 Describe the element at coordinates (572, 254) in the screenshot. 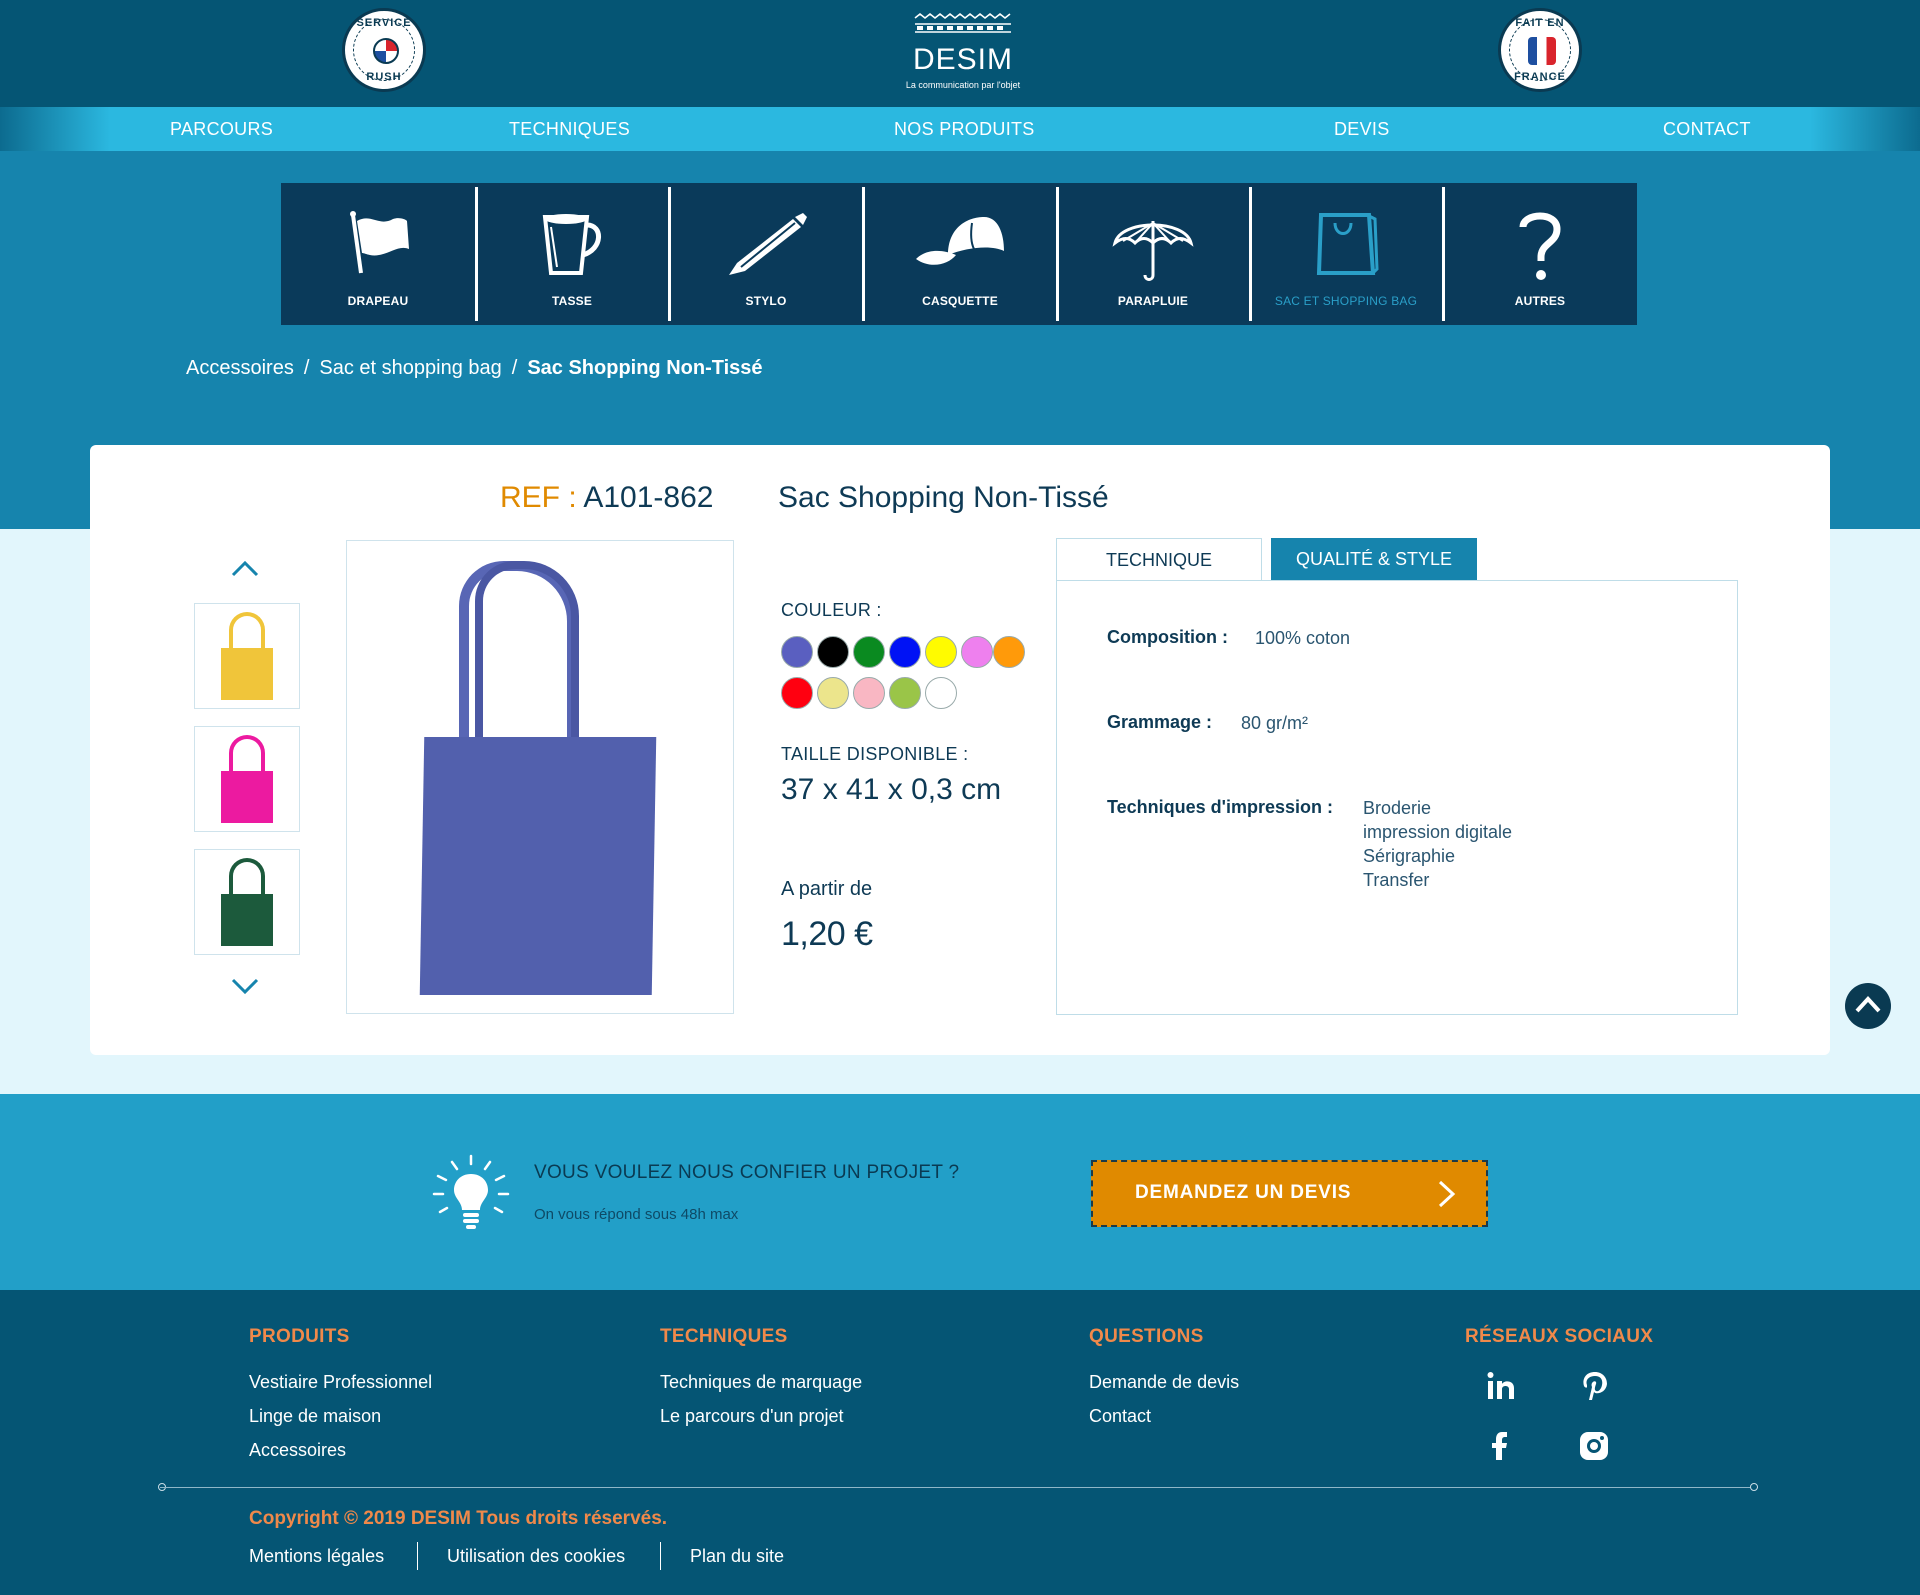

I see `category-tasse: TASSE` at that location.